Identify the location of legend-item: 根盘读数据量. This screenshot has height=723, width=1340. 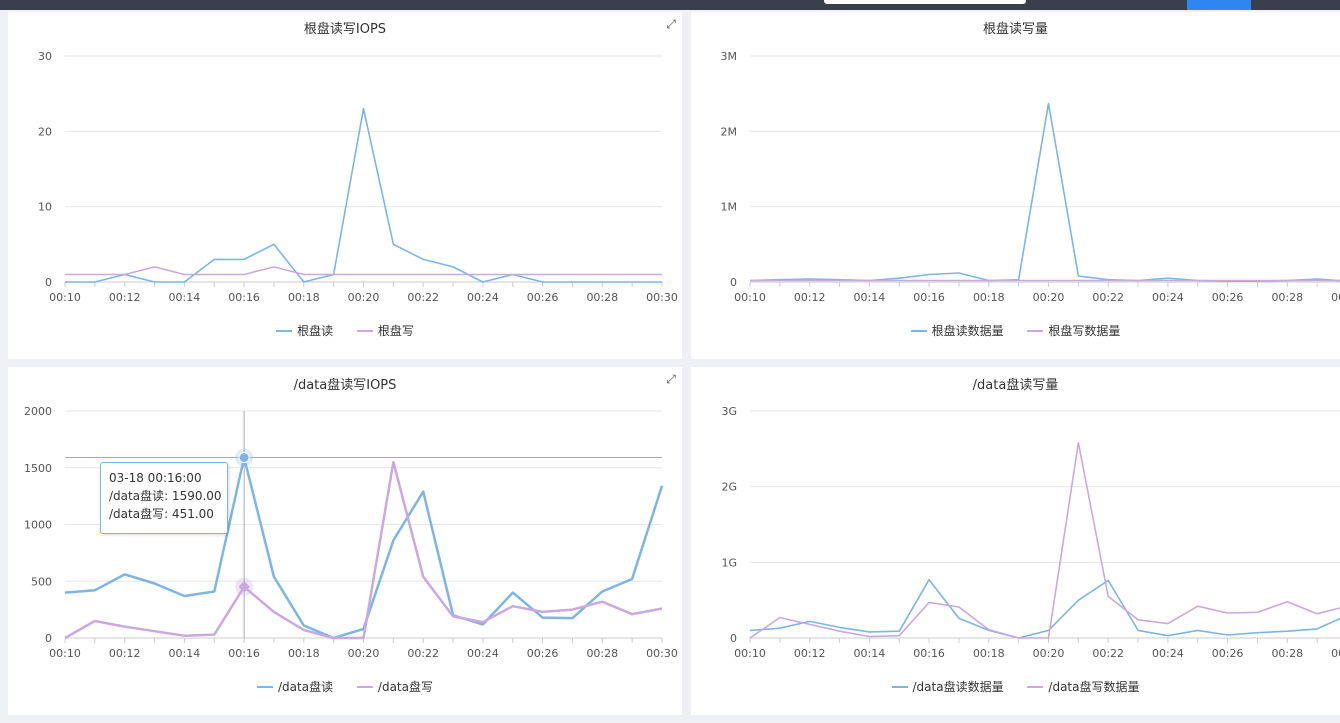
(957, 330).